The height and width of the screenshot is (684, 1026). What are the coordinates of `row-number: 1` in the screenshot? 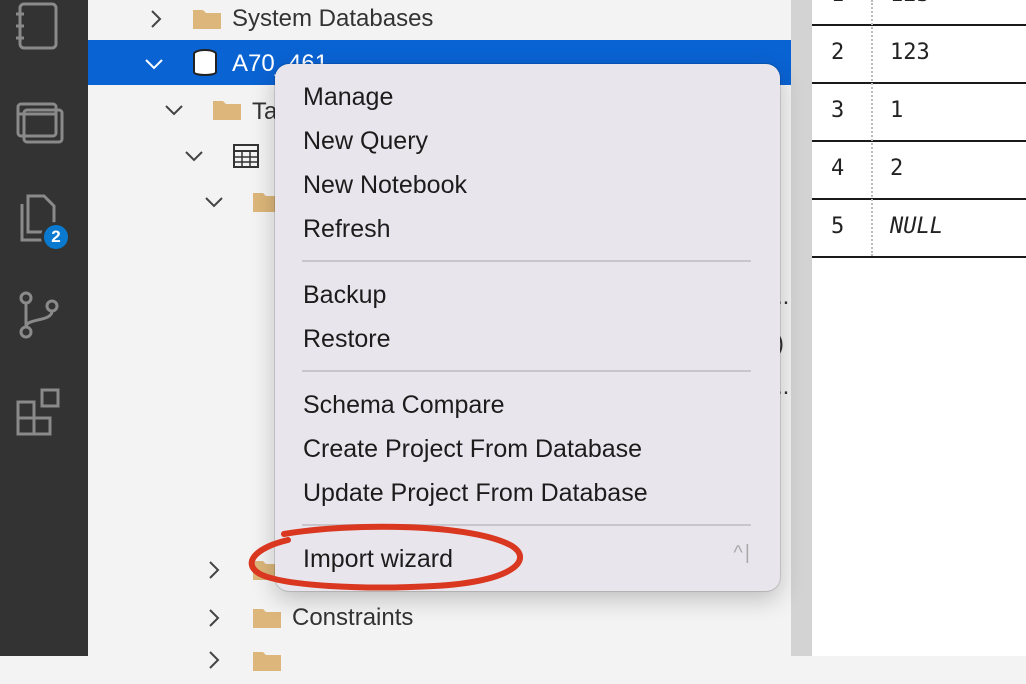 It's located at (837, 3).